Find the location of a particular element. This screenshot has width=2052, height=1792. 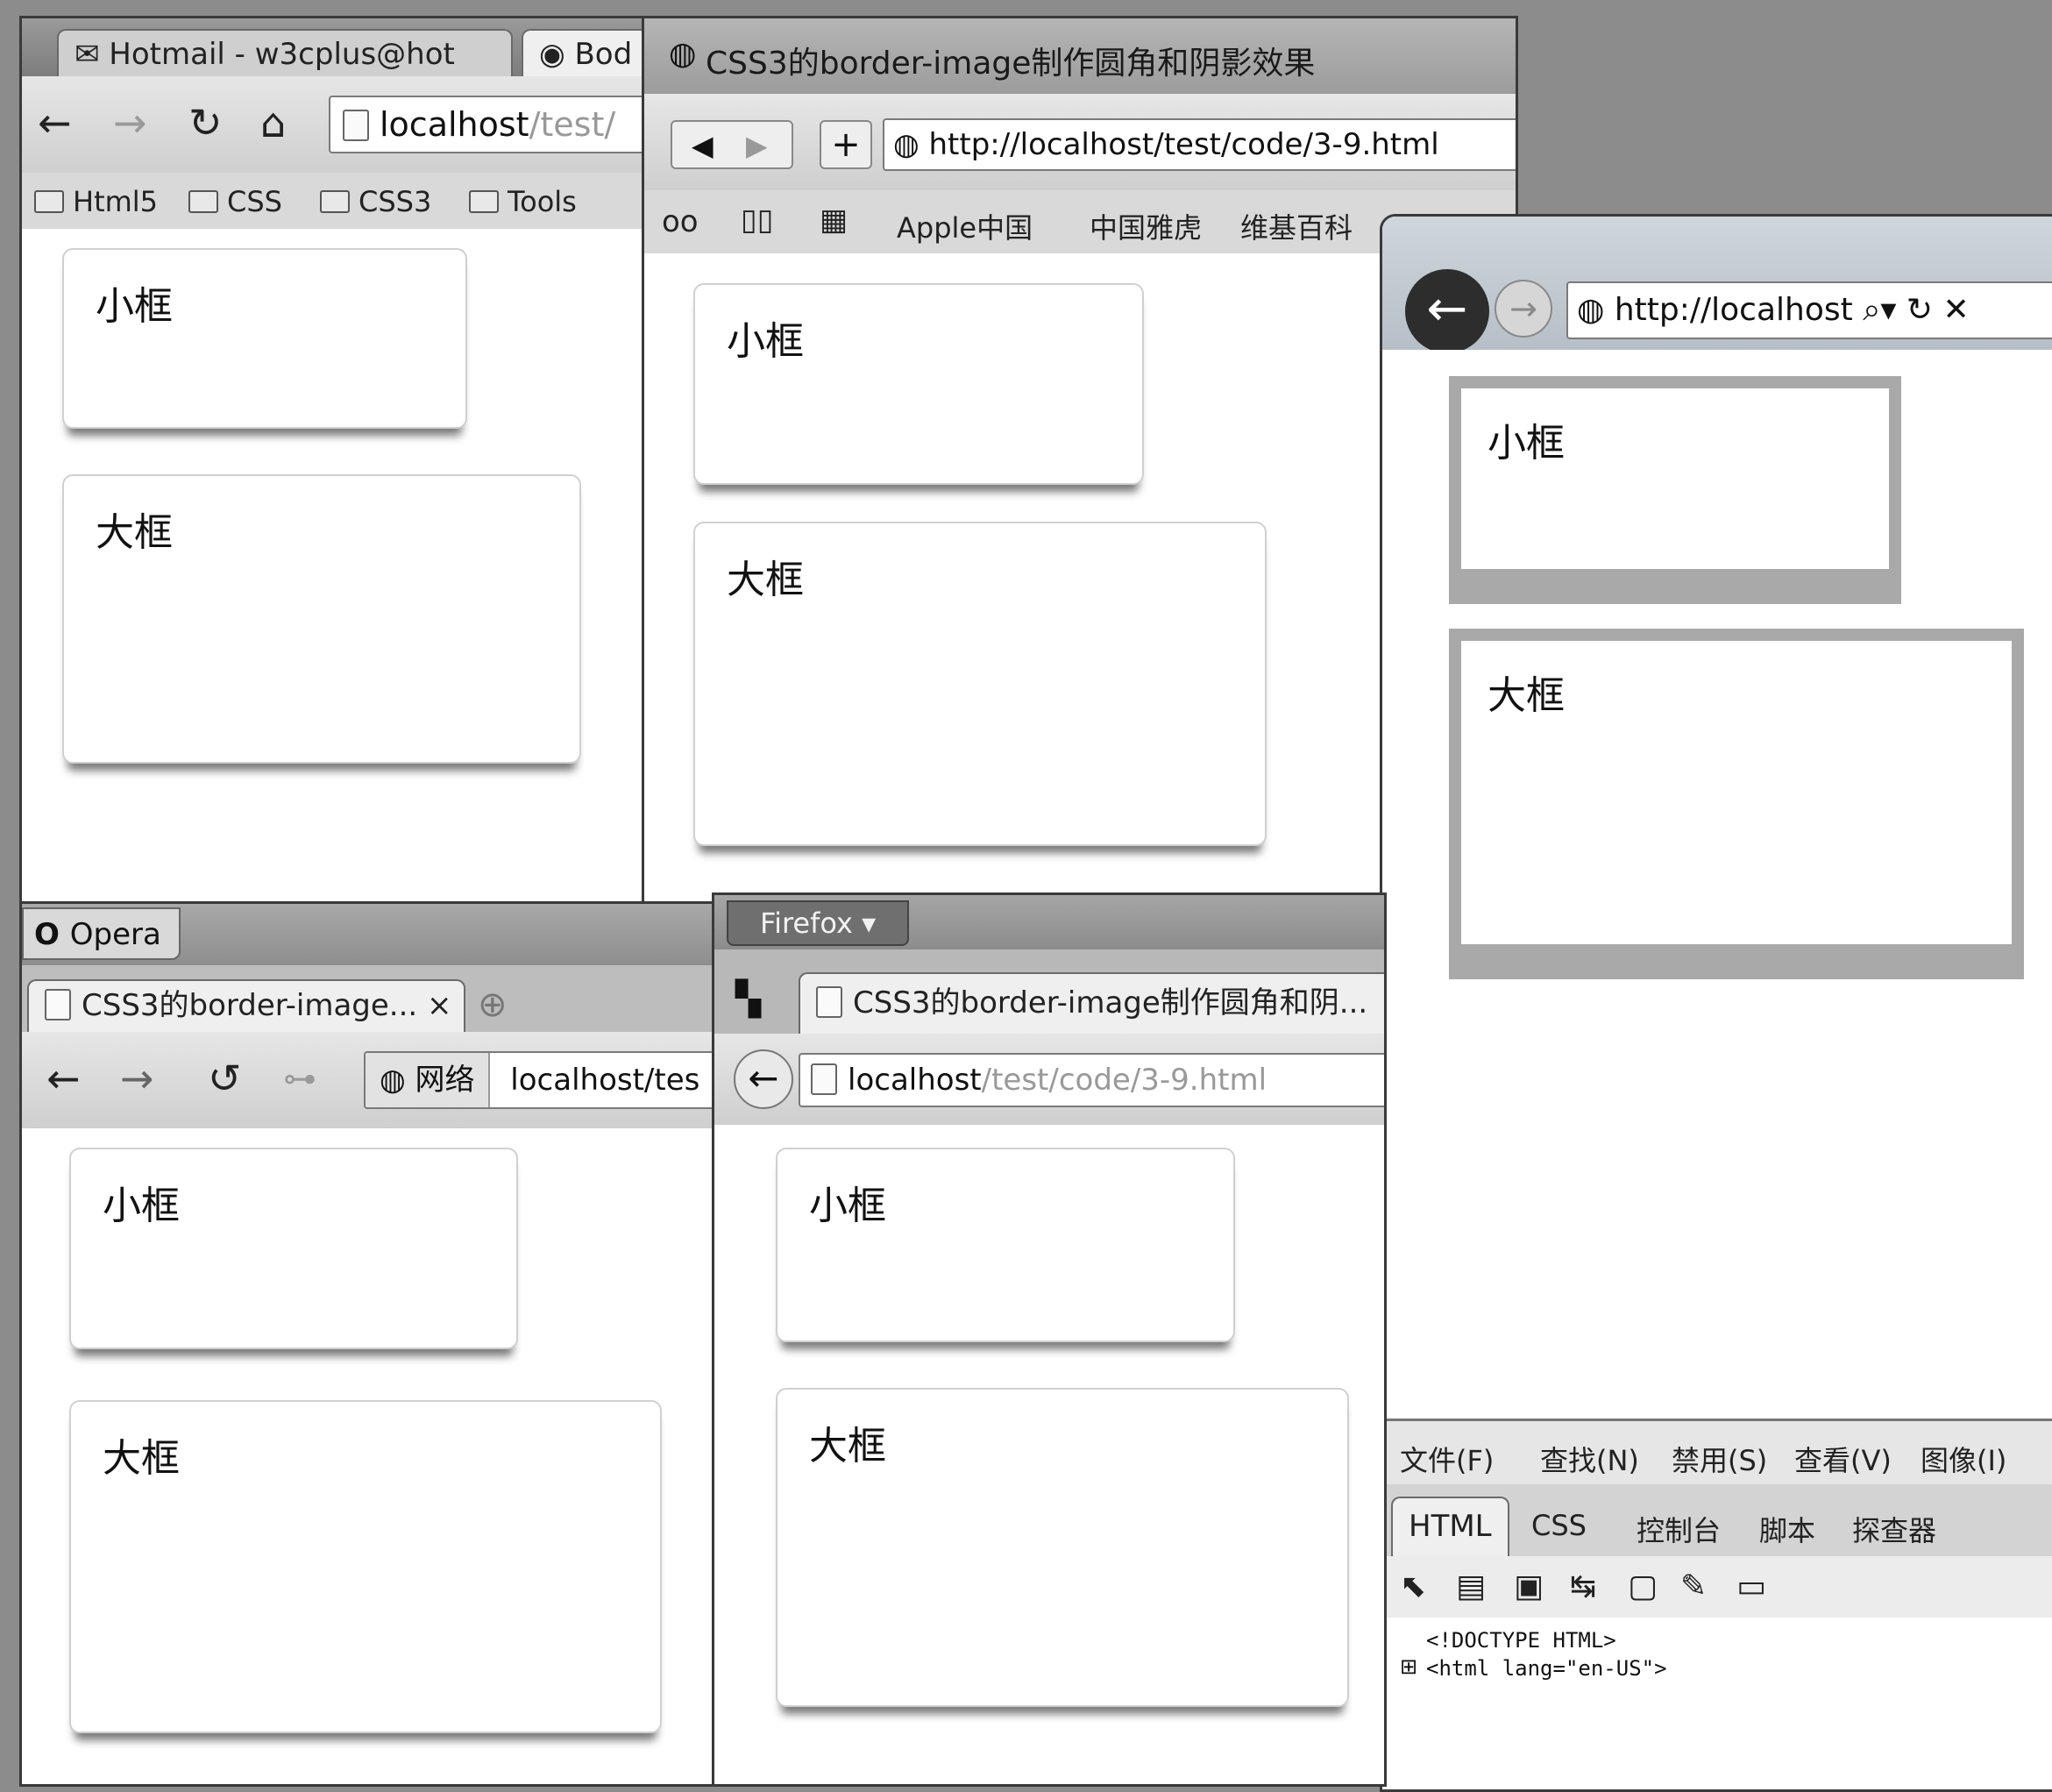

opera-url: localhost/tes is located at coordinates (605, 1080).